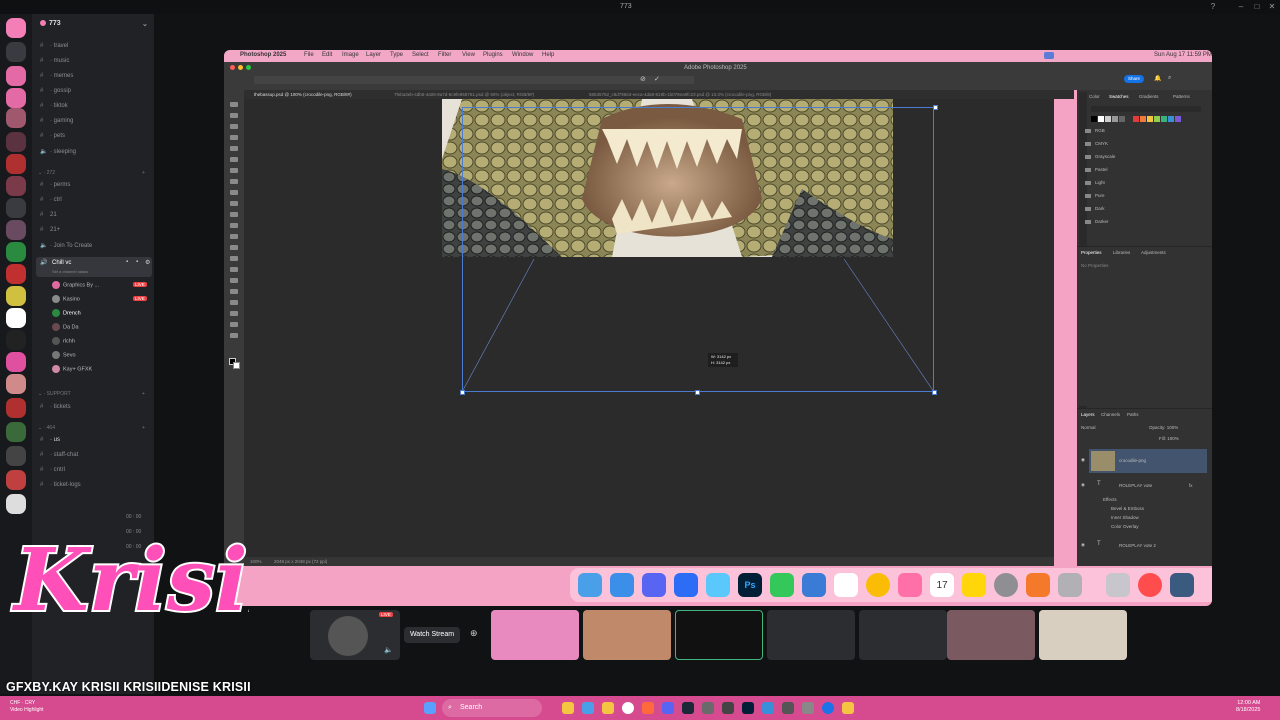  Describe the element at coordinates (1144, 461) in the screenshot. I see `layer-row-selected: ◉ crocodile-png` at that location.